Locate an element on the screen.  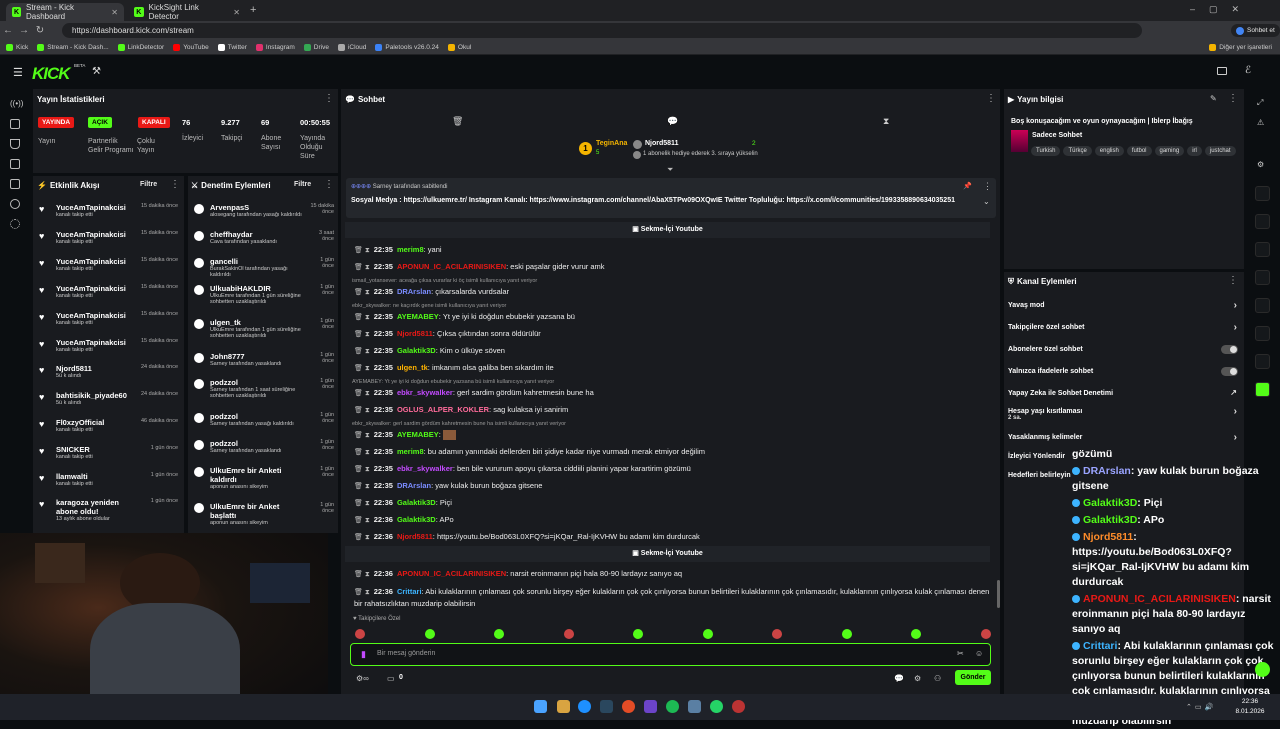
chat-bubble-icon: 💬 is located at coordinates (672, 121).